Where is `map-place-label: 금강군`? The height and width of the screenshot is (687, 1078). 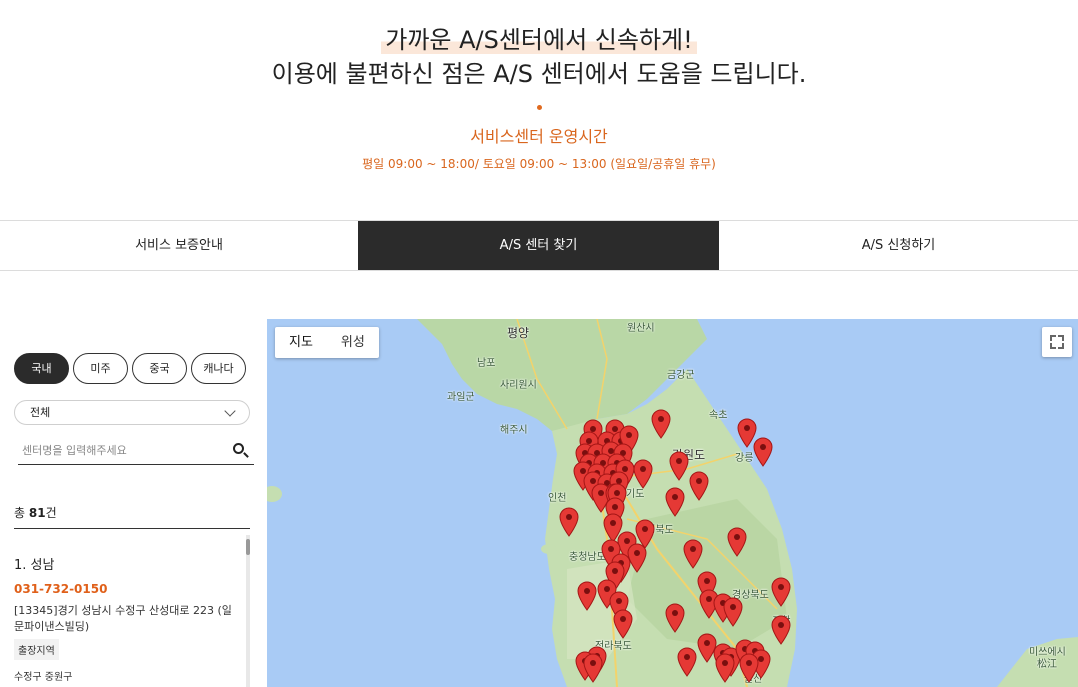 map-place-label: 금강군 is located at coordinates (681, 375).